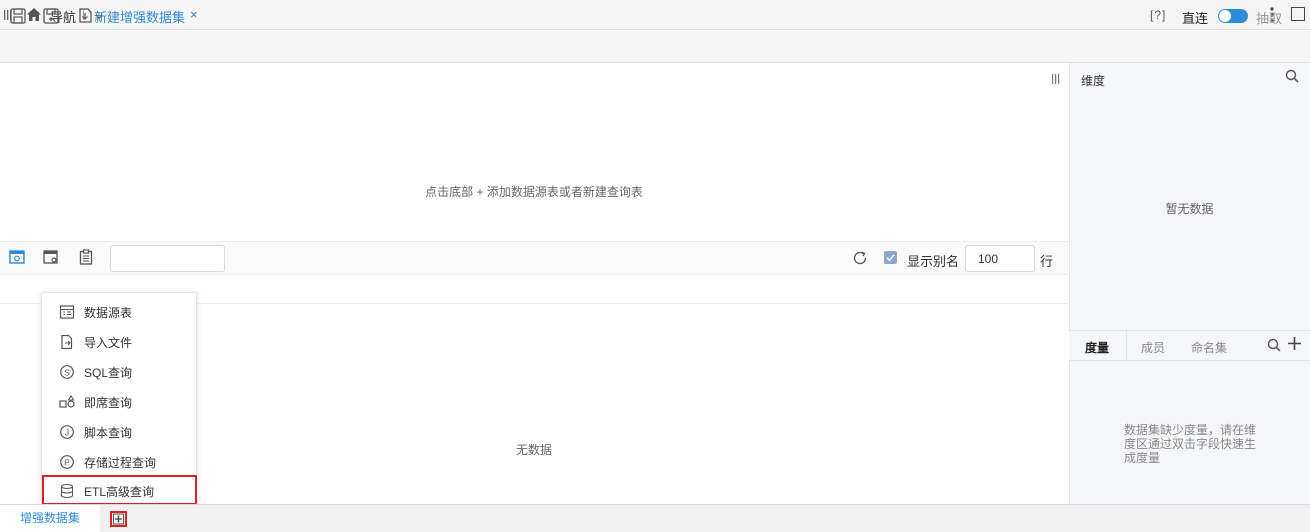  What do you see at coordinates (108, 343) in the screenshot?
I see `menu-item-label: 导入文件` at bounding box center [108, 343].